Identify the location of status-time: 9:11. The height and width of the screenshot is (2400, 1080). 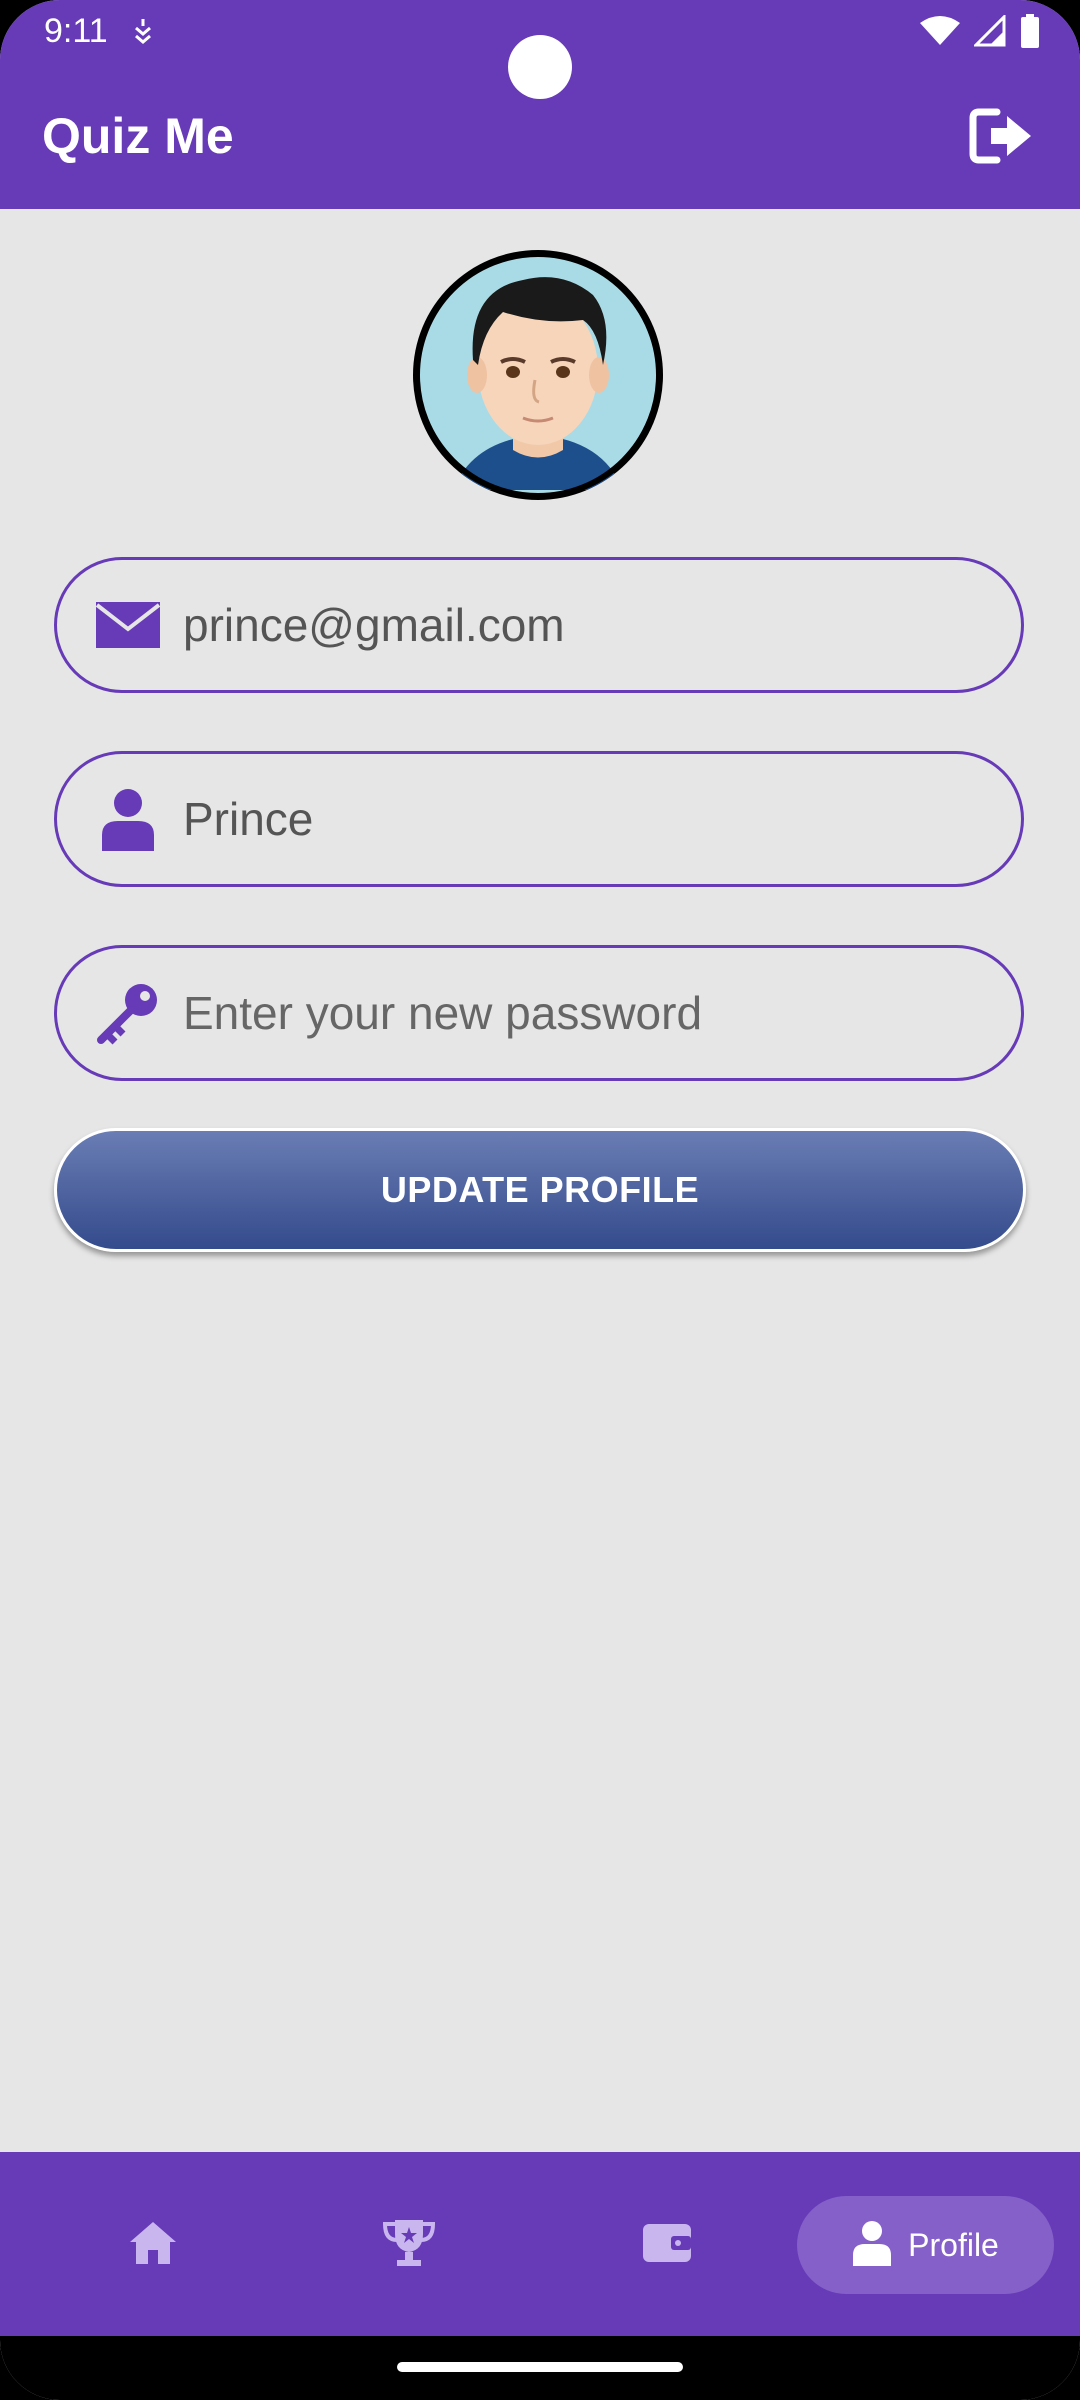
(76, 31).